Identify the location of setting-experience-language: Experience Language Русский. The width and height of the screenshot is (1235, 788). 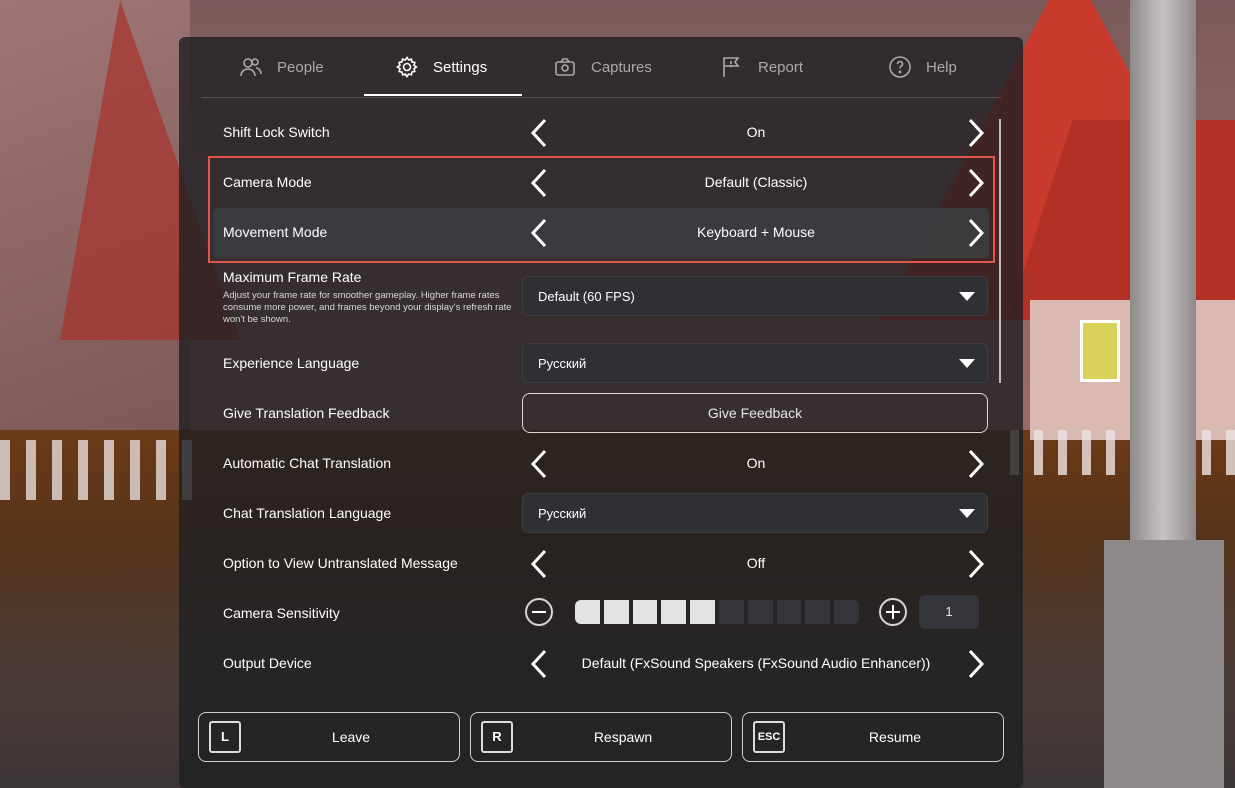
(601, 364).